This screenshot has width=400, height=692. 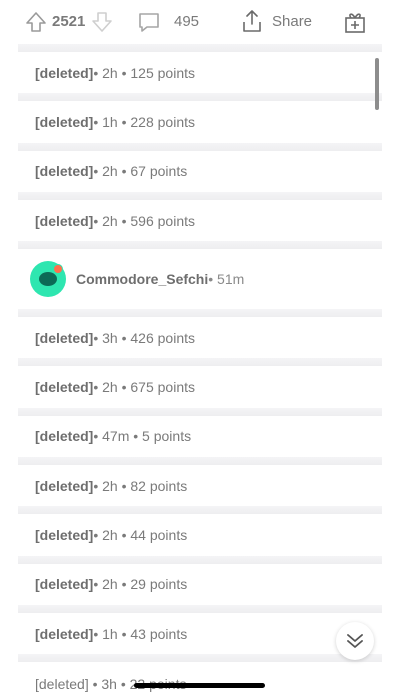 I want to click on gift-icon, so click(x=355, y=22).